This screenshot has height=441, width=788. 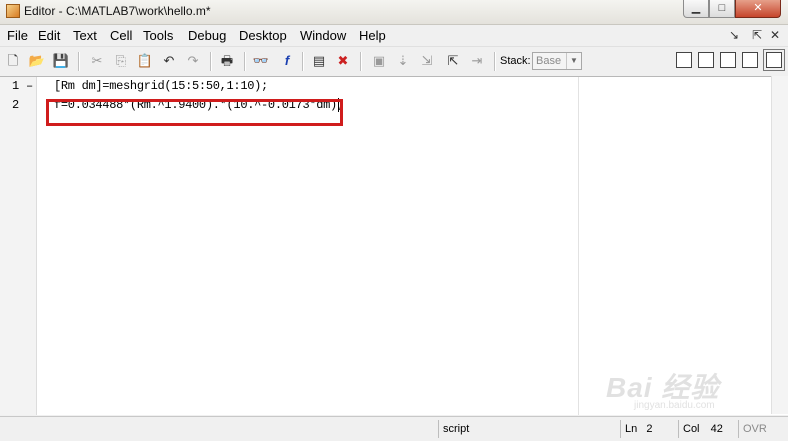 What do you see at coordinates (16, 105) in the screenshot?
I see `line-number: 2` at bounding box center [16, 105].